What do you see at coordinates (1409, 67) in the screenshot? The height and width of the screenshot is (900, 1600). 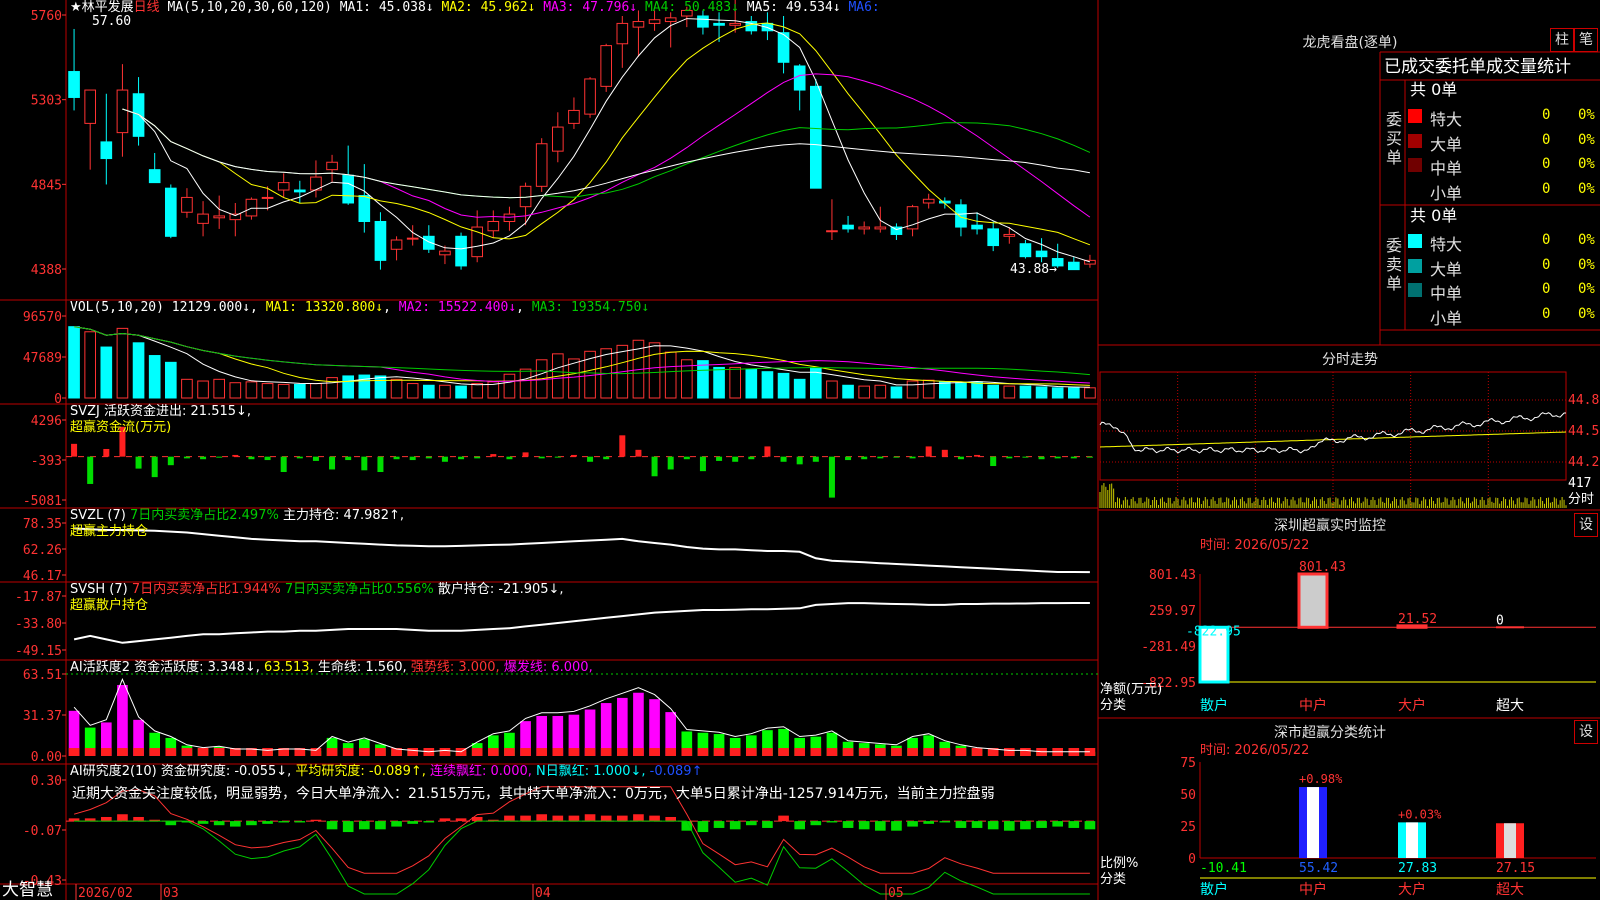 I see `tab-filled: 已成交` at bounding box center [1409, 67].